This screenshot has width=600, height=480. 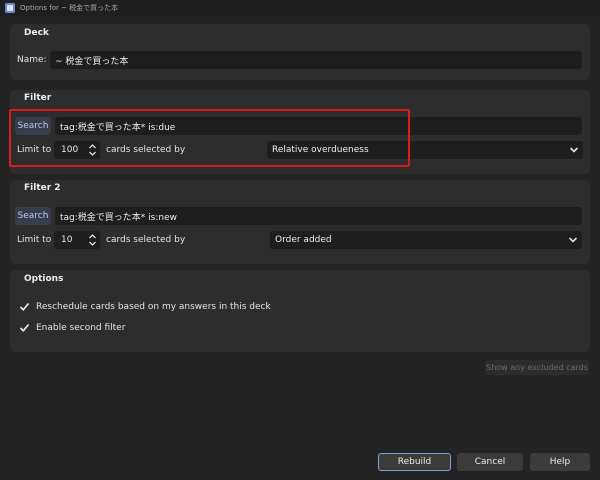 What do you see at coordinates (34, 240) in the screenshot?
I see `limit2-label: Limit to` at bounding box center [34, 240].